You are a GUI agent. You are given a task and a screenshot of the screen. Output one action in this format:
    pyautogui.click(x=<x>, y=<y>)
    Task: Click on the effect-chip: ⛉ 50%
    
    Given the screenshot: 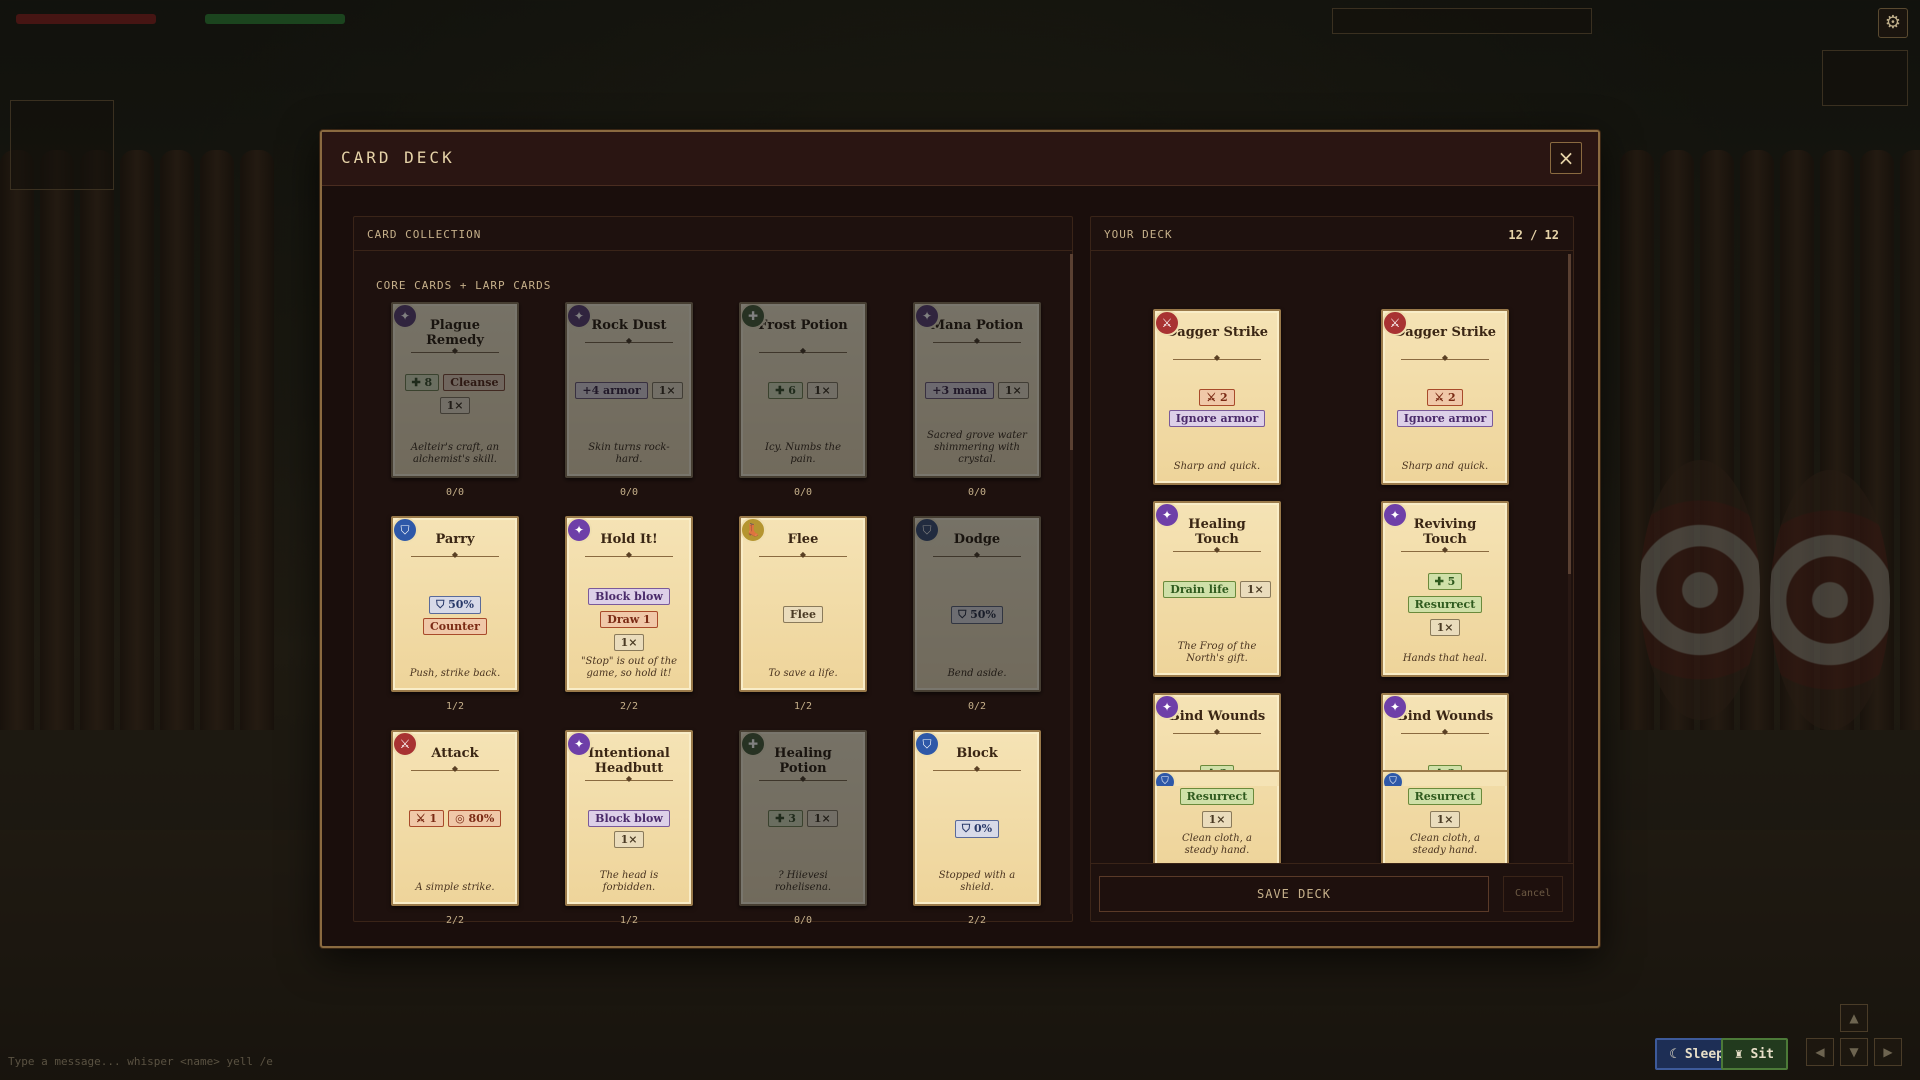 What is the action you would take?
    pyautogui.click(x=977, y=615)
    